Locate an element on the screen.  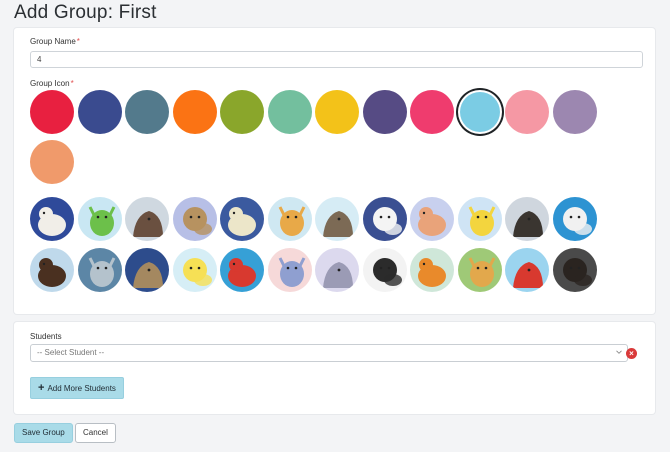
color-swatch-light-pink is located at coordinates (527, 112).